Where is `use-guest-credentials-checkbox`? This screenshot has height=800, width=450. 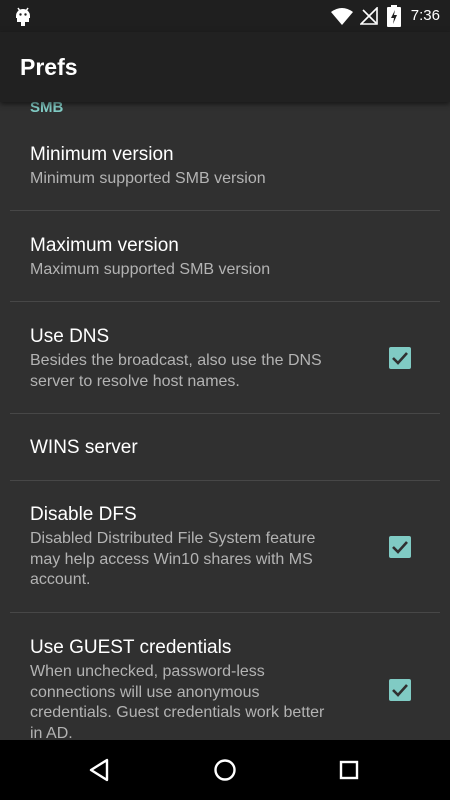
use-guest-credentials-checkbox is located at coordinates (400, 690).